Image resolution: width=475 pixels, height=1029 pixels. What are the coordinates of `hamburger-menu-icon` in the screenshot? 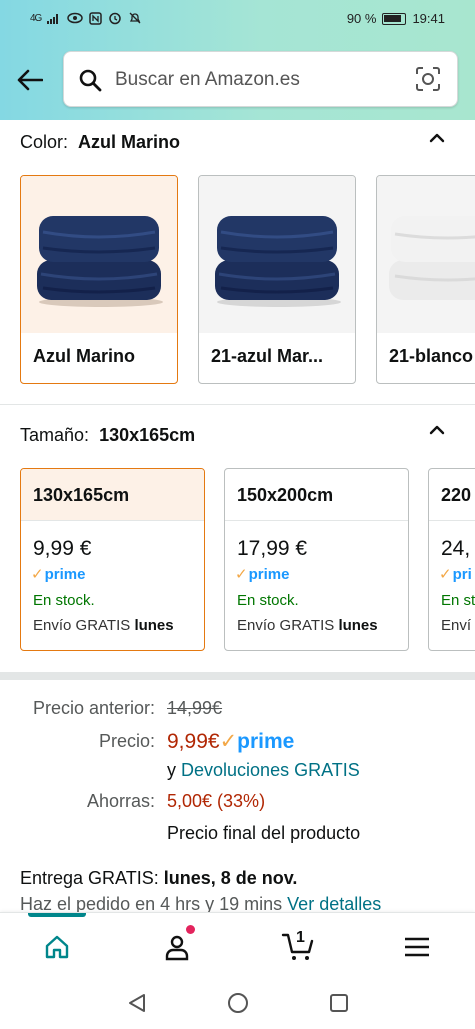 It's located at (417, 947).